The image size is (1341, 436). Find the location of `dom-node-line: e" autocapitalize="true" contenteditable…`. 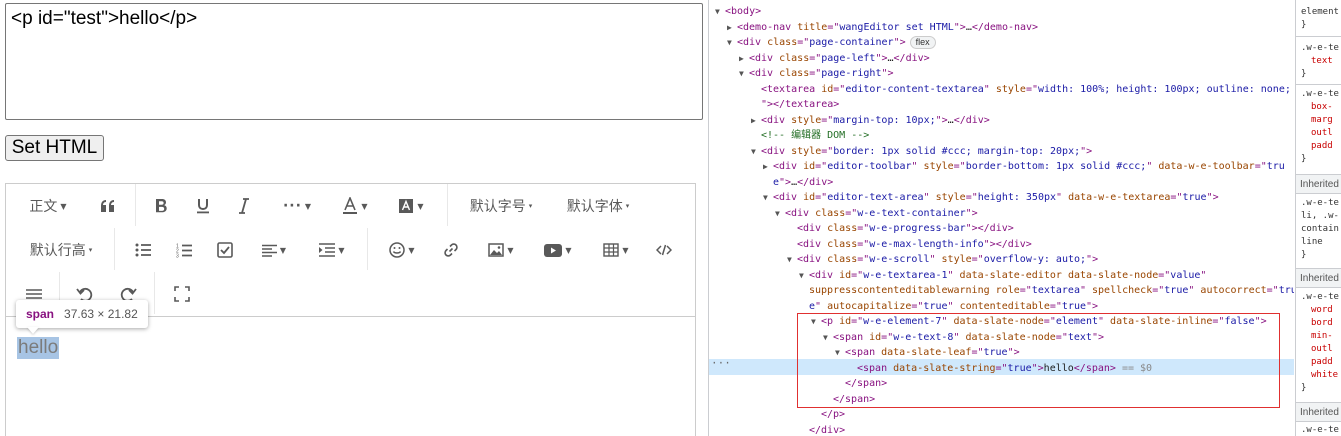

dom-node-line: e" autocapitalize="true" contenteditable… is located at coordinates (1001, 307).